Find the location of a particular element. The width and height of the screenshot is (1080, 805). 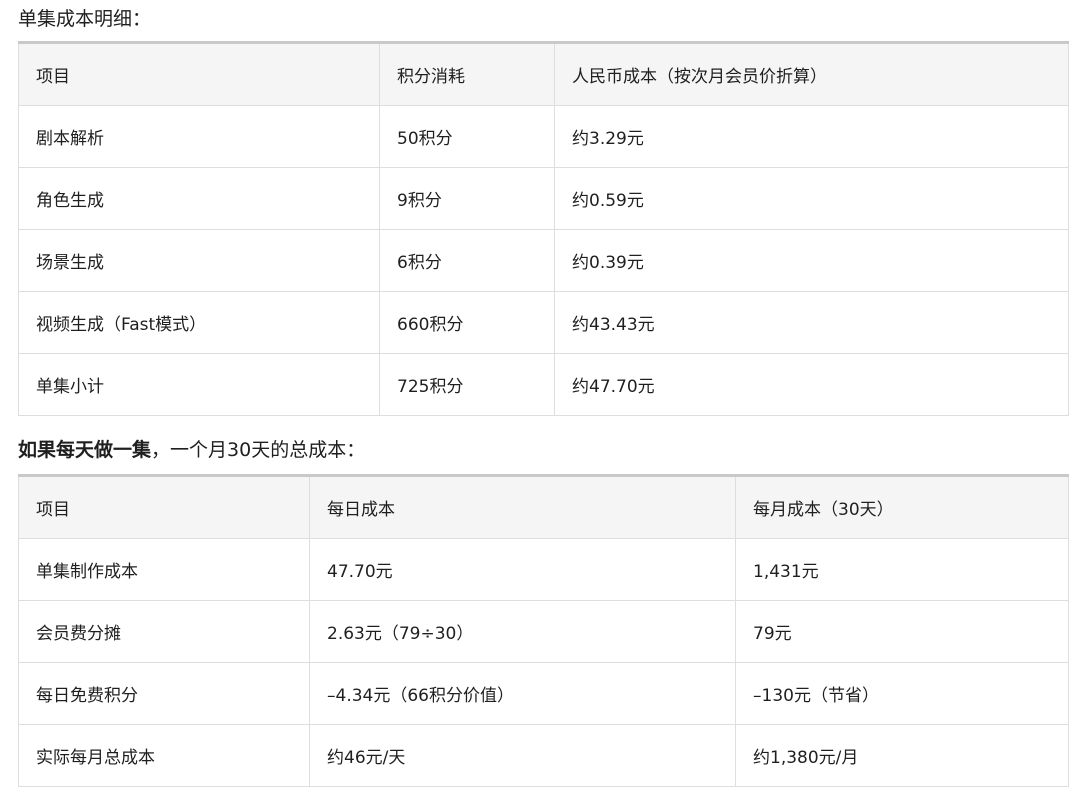

table-cell: 9积分 is located at coordinates (467, 198).